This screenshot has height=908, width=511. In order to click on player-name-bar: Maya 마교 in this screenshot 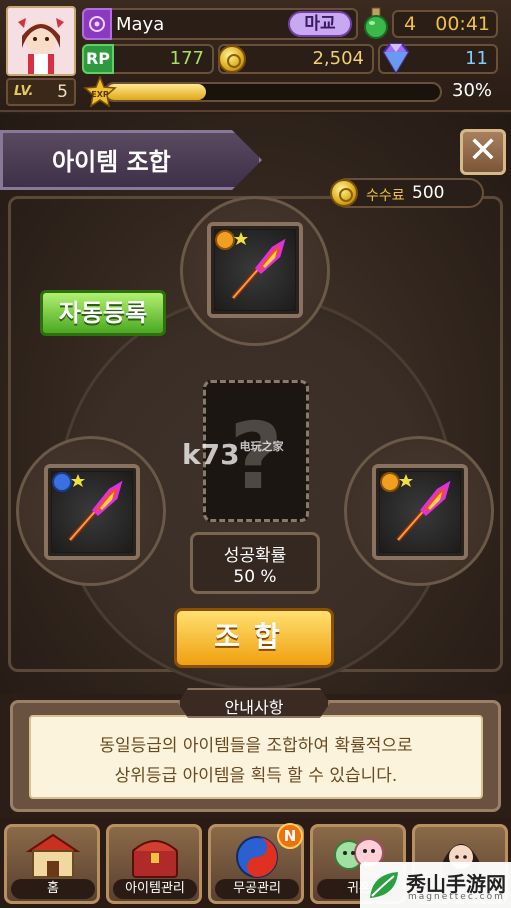, I will do `click(220, 24)`.